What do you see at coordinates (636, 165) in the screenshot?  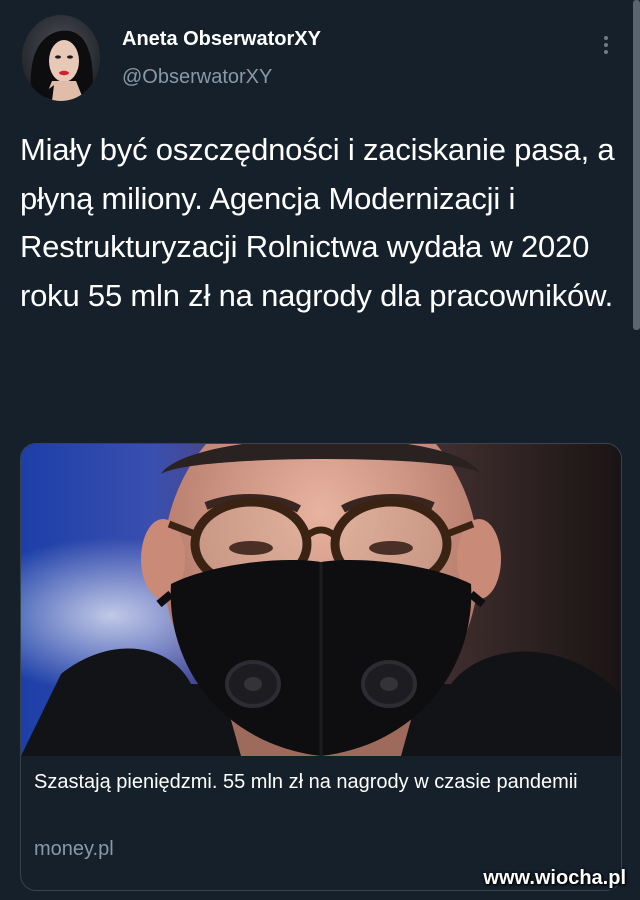 I see `scrollbar` at bounding box center [636, 165].